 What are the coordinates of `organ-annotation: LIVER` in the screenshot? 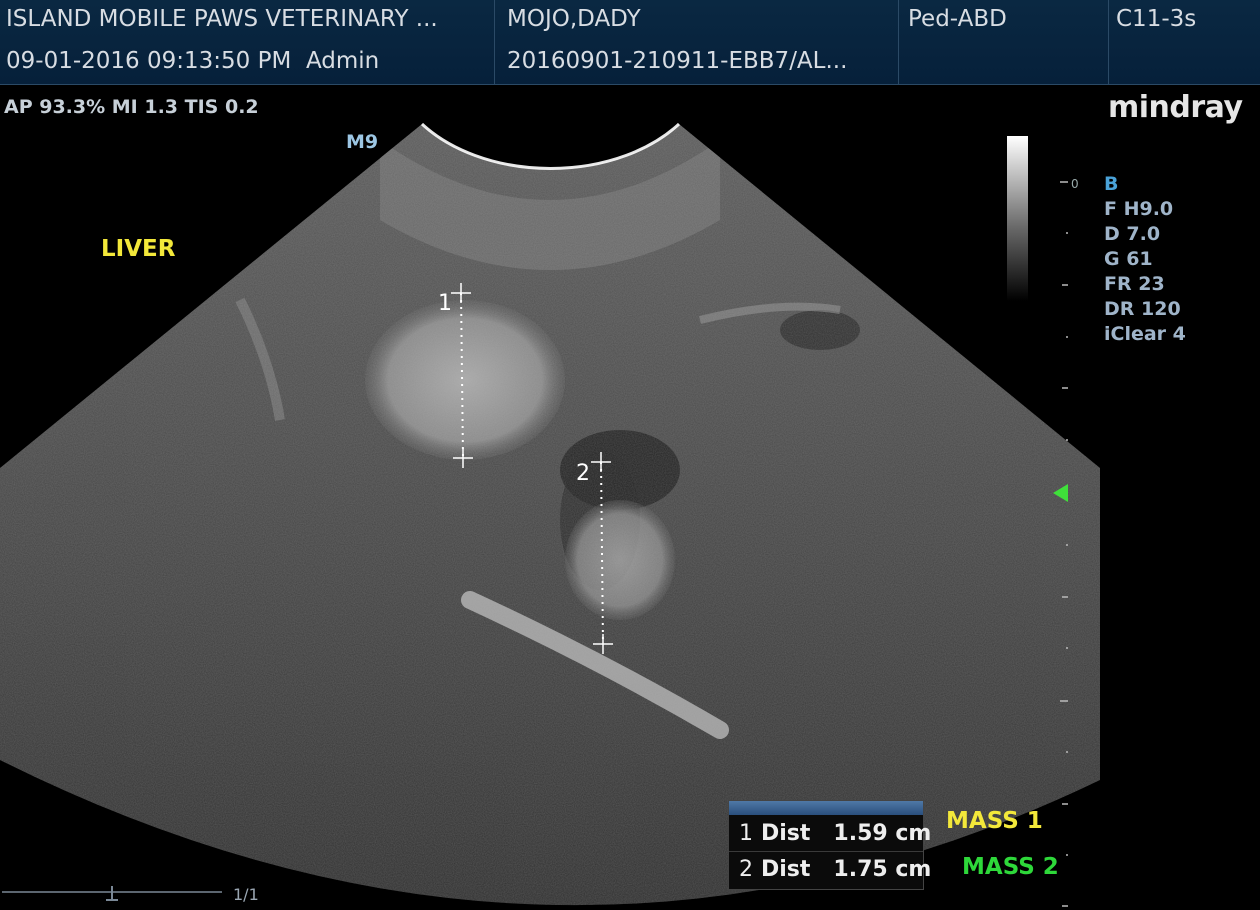 It's located at (138, 249).